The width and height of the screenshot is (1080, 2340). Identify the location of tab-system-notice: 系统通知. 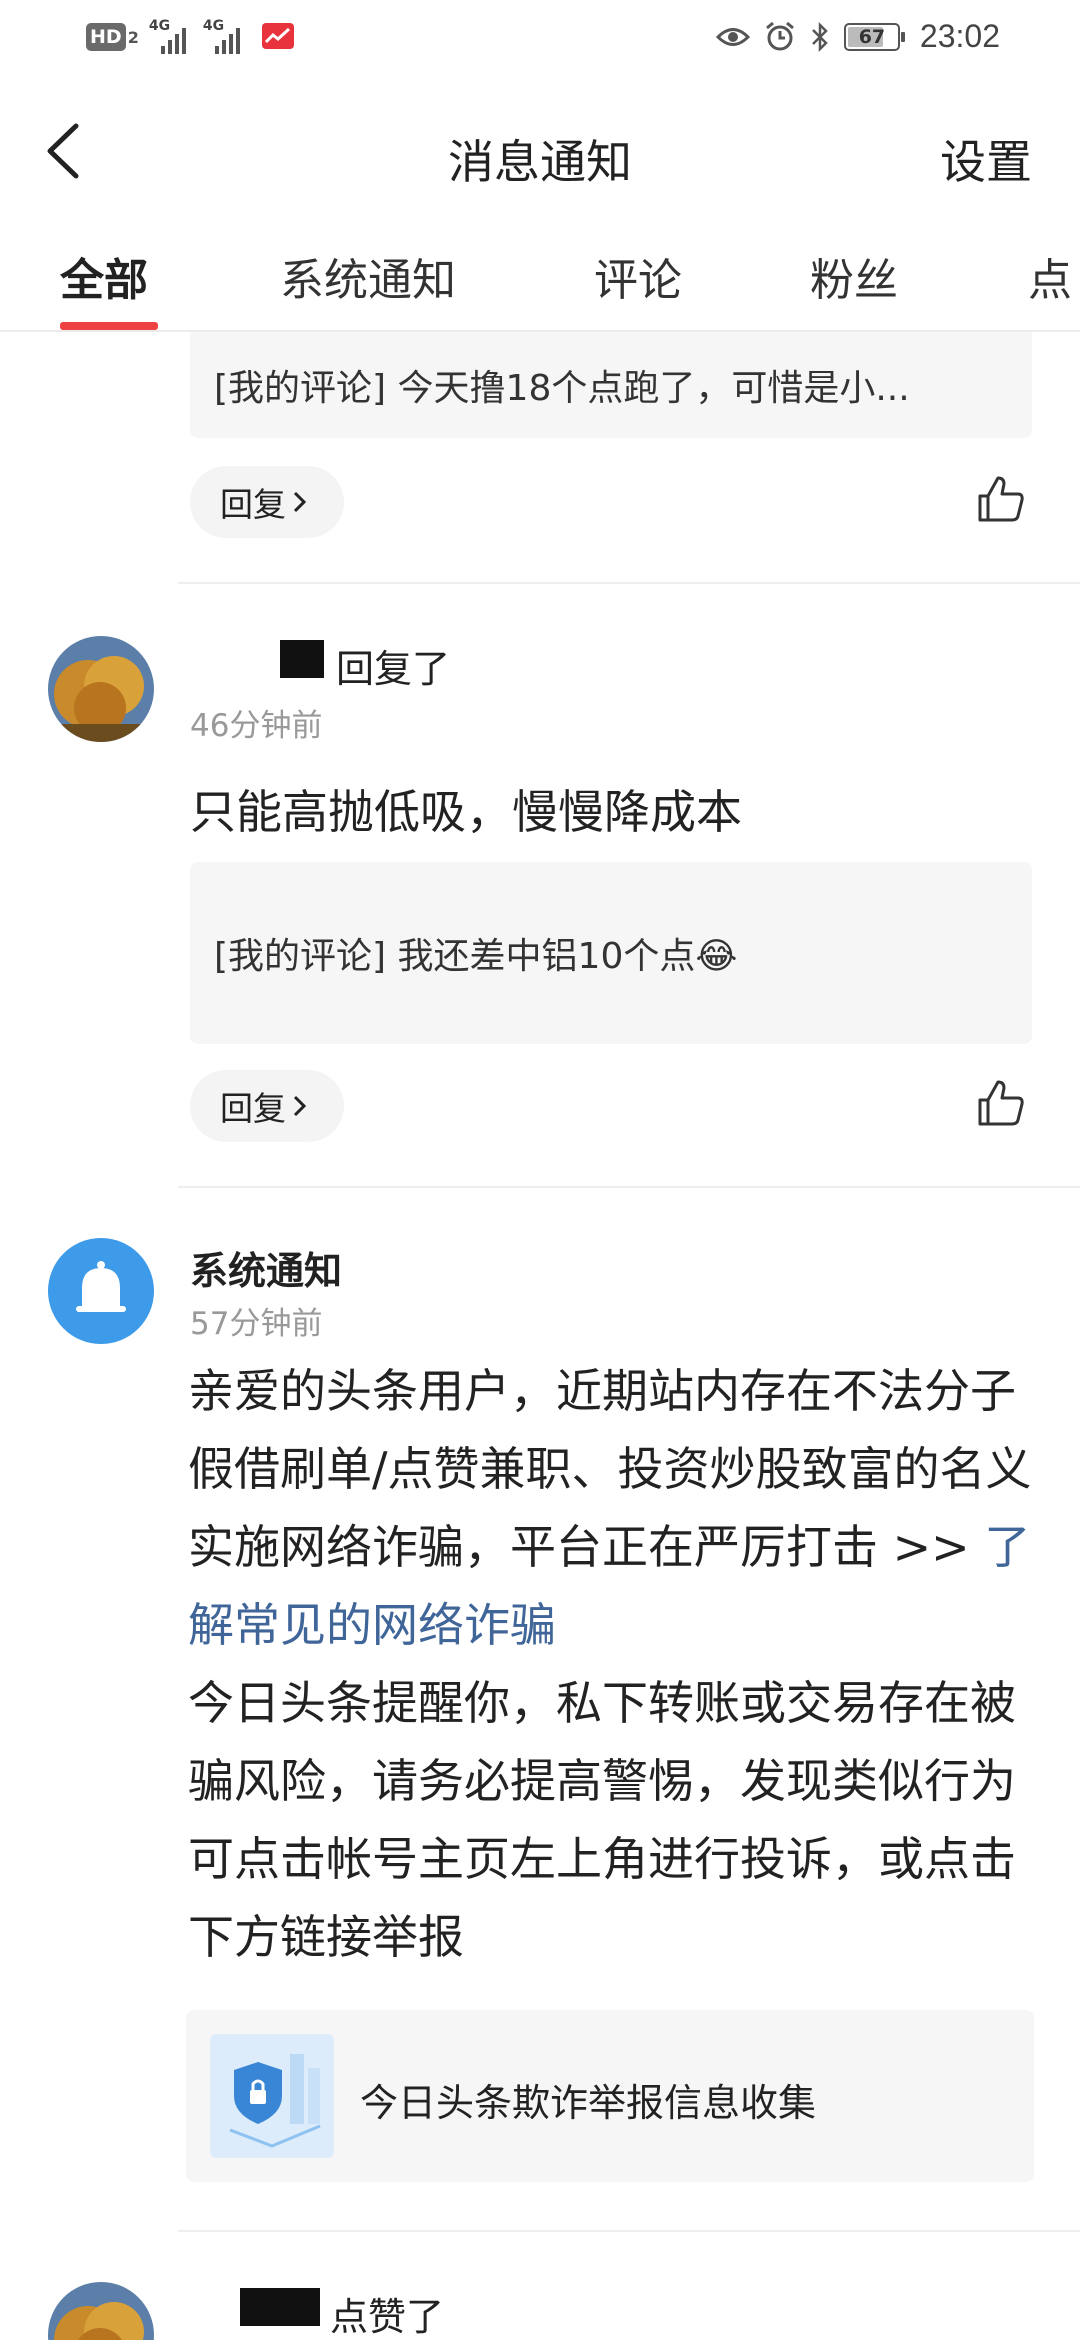
(368, 276).